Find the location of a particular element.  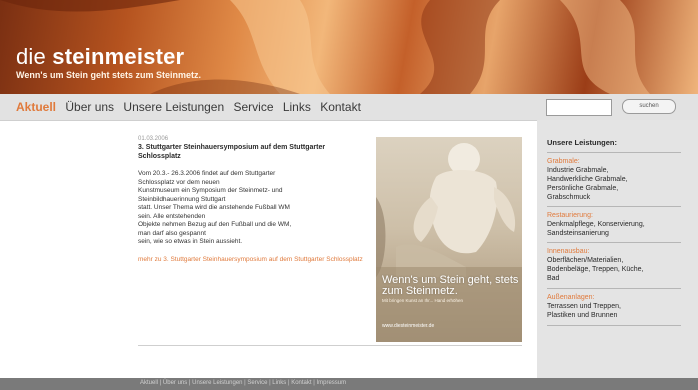

article-line: Schlossplatz vor dem neuen is located at coordinates (179, 182).